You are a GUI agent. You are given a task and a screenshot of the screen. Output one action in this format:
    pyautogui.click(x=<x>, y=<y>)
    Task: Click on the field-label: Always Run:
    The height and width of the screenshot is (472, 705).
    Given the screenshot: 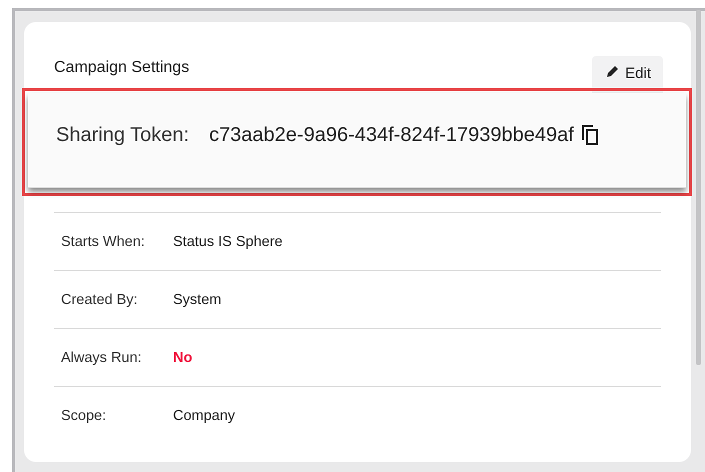 What is the action you would take?
    pyautogui.click(x=102, y=358)
    